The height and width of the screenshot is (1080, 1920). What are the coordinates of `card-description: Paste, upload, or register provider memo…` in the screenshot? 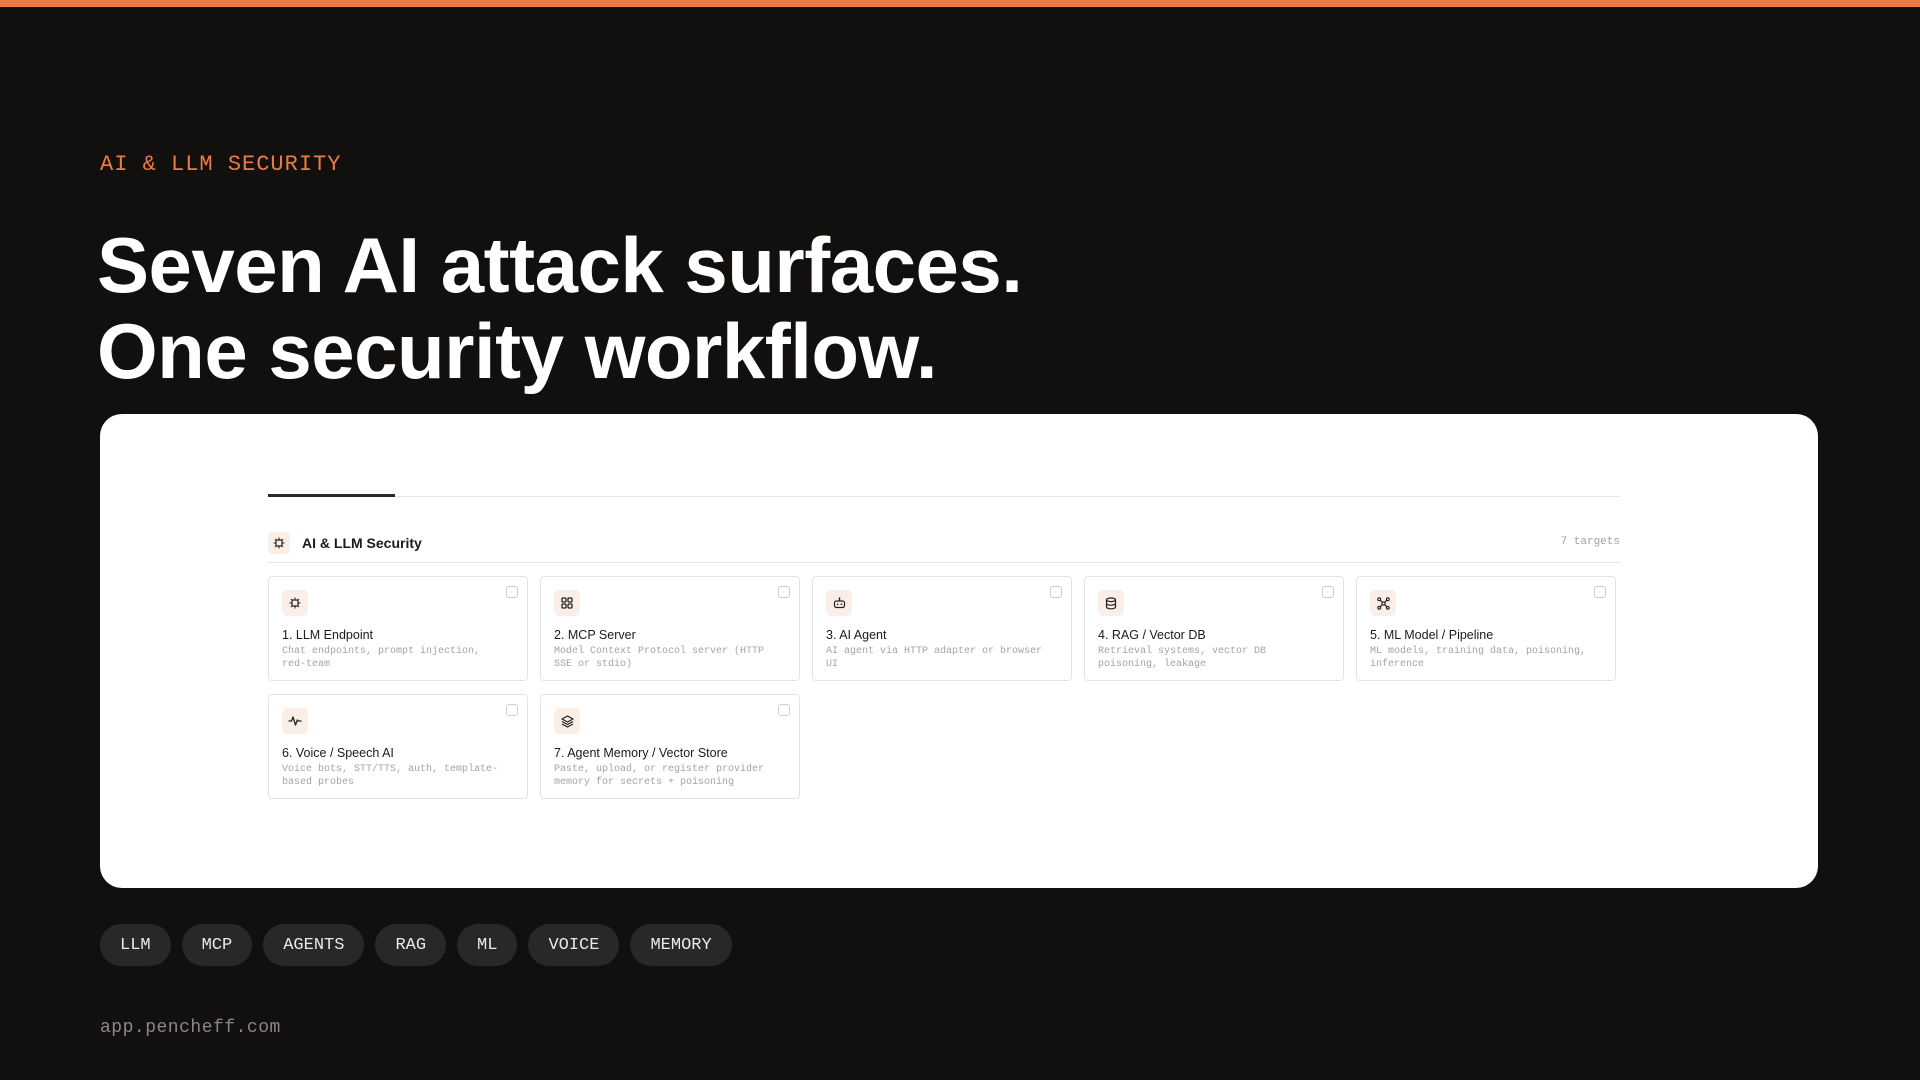 It's located at (659, 776).